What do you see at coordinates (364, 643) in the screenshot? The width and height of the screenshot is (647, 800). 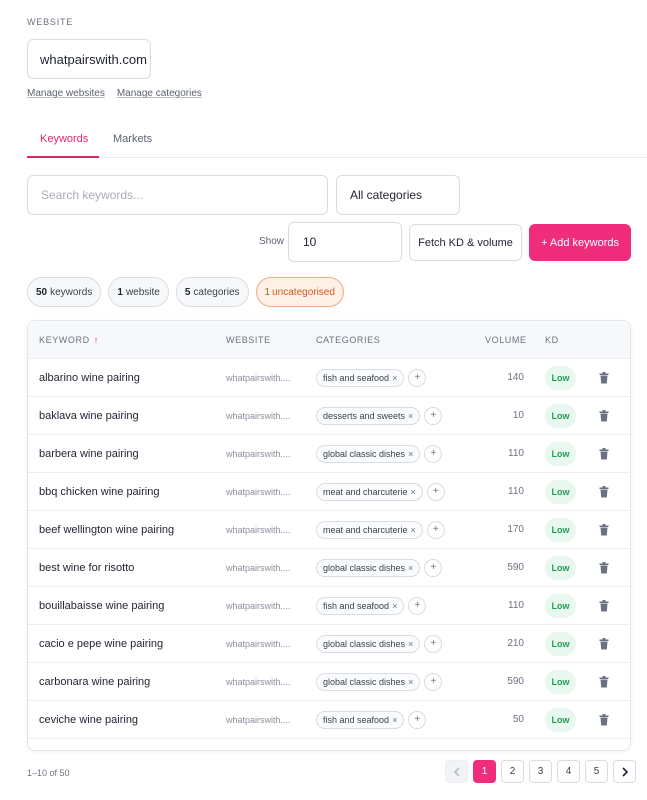 I see `category-tag-label: global classic dishes` at bounding box center [364, 643].